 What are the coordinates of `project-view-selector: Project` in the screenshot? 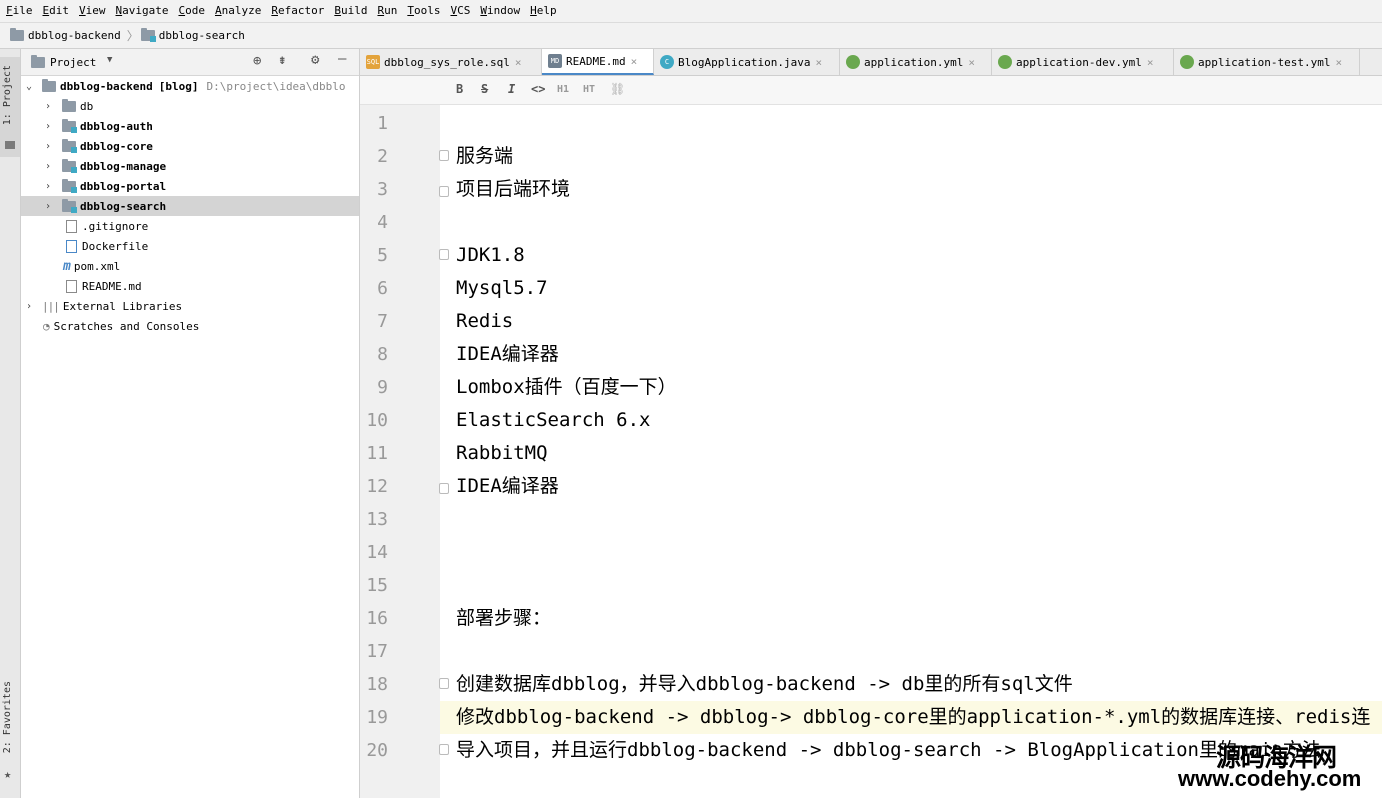 It's located at (73, 62).